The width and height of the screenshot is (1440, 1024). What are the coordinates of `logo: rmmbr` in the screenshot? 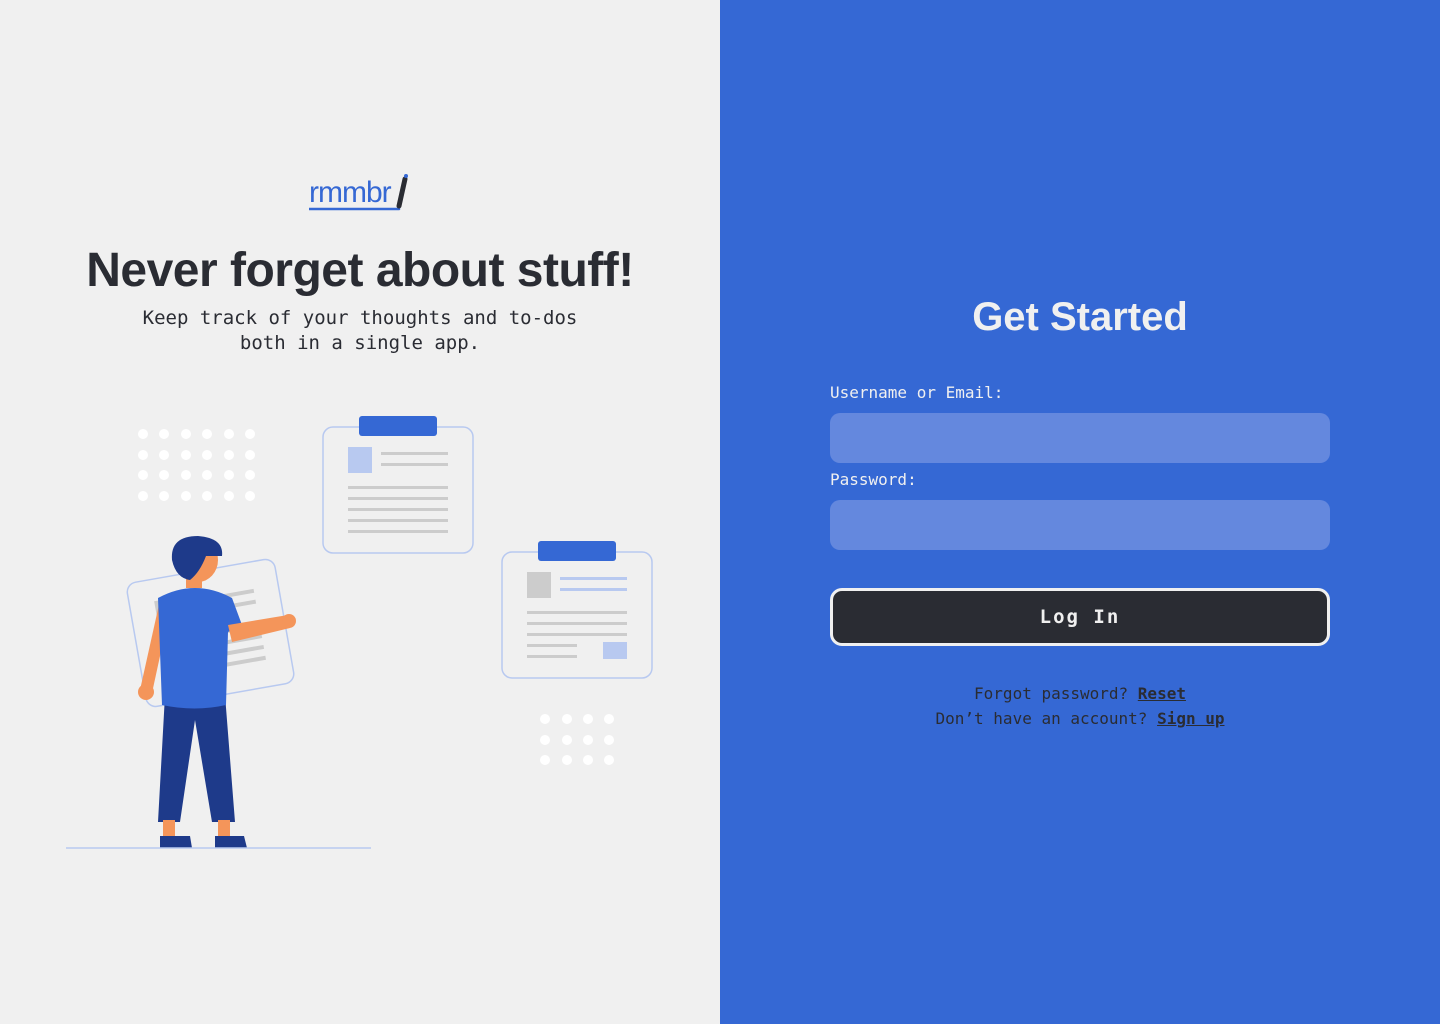 It's located at (360, 192).